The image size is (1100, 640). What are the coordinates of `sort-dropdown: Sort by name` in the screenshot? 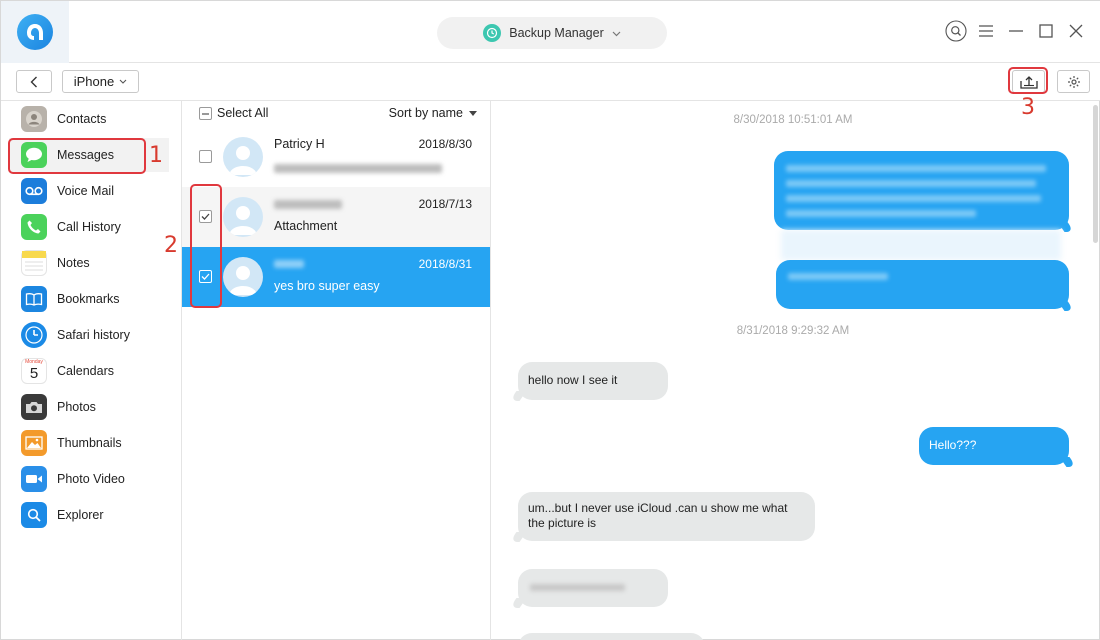 It's located at (433, 113).